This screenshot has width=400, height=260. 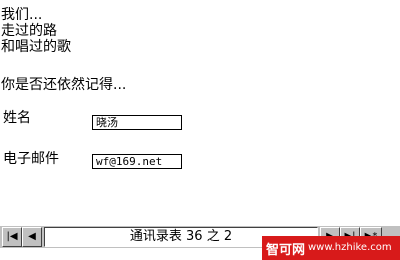 I want to click on email-field: wf@169.net, so click(x=137, y=161).